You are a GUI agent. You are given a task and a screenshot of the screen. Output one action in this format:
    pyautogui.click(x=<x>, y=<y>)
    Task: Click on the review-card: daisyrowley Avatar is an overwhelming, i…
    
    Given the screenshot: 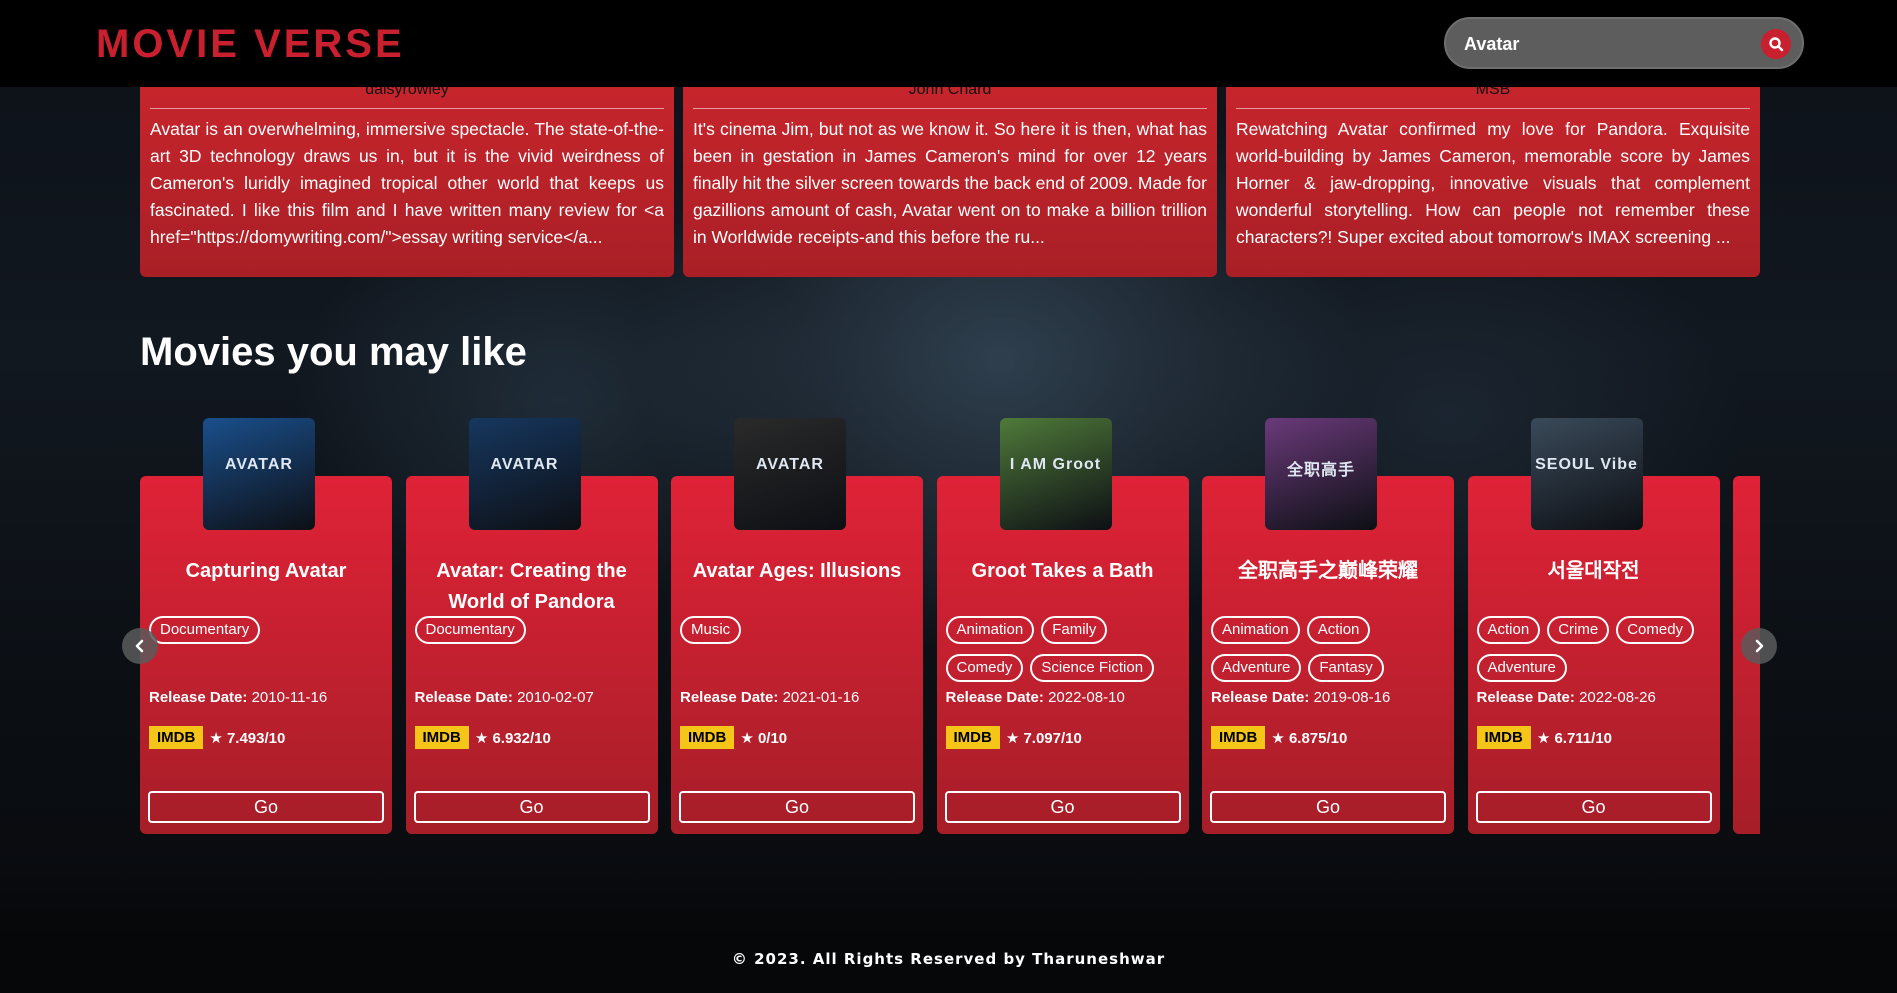 What is the action you would take?
    pyautogui.click(x=407, y=178)
    